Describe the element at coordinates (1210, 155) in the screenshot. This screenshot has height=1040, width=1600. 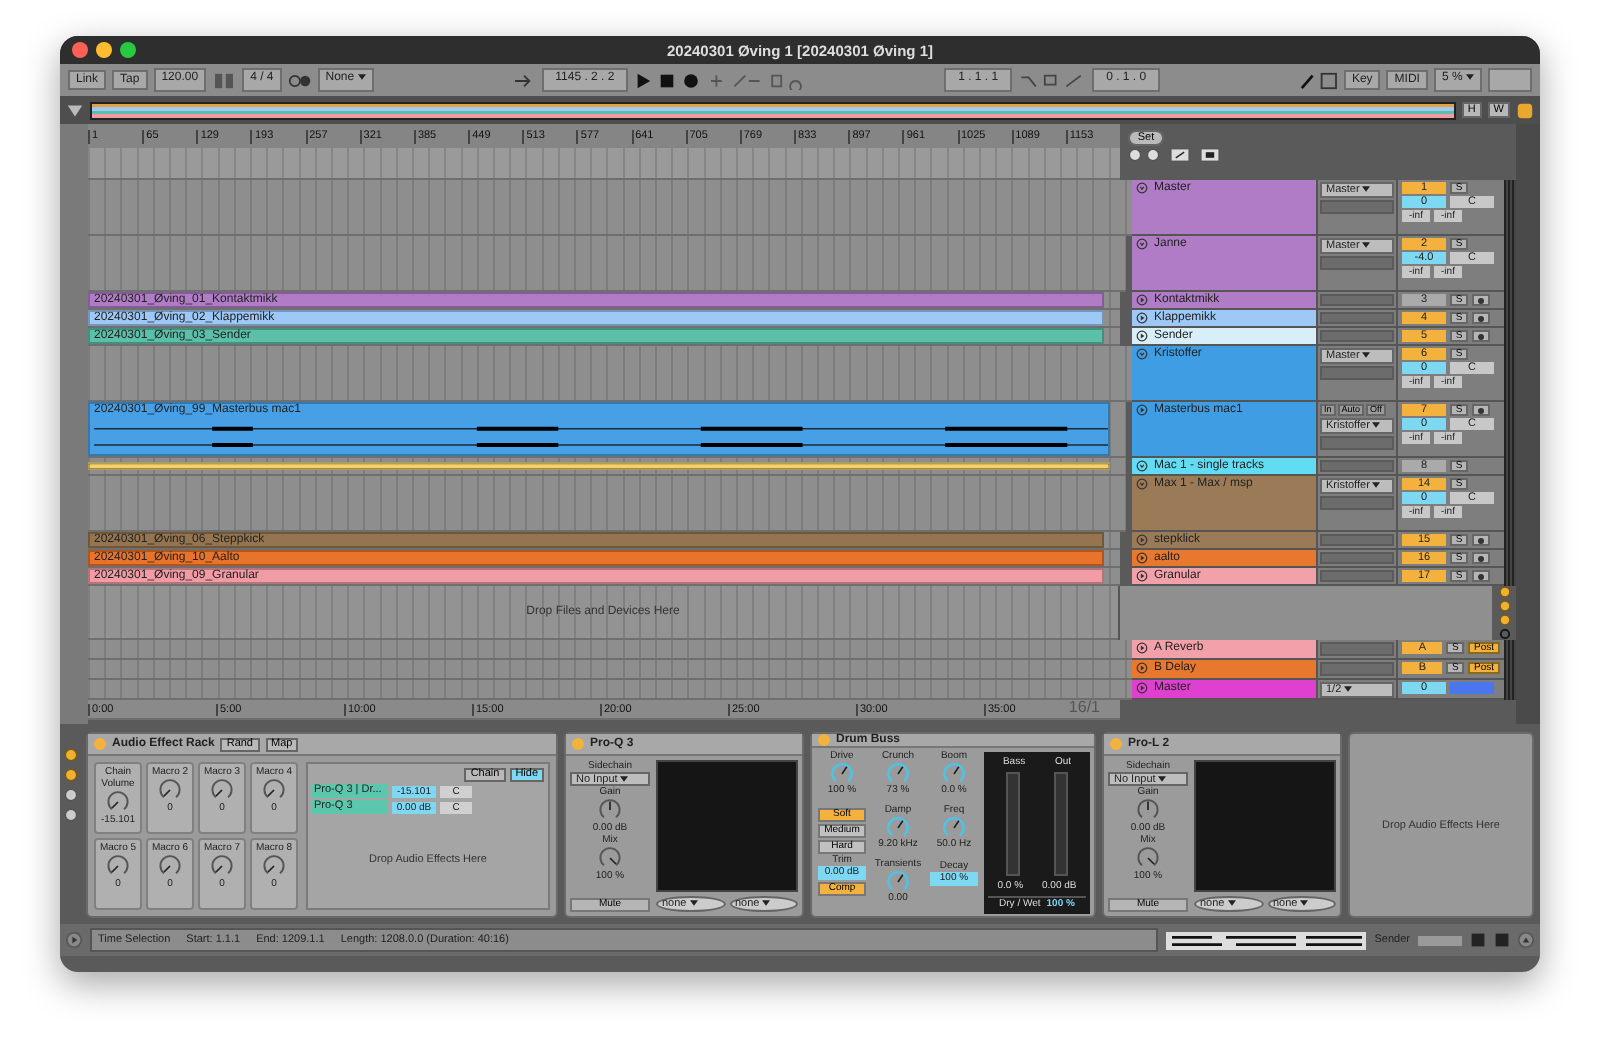
I see `folder-icon` at that location.